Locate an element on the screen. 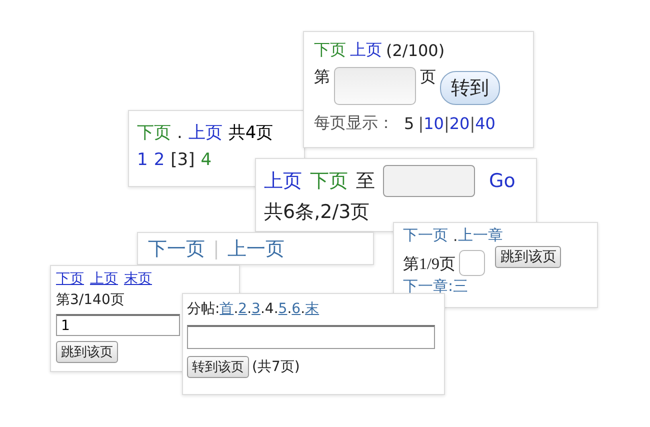 This screenshot has height=427, width=650. previous-chapter-link: 上一章 is located at coordinates (480, 235).